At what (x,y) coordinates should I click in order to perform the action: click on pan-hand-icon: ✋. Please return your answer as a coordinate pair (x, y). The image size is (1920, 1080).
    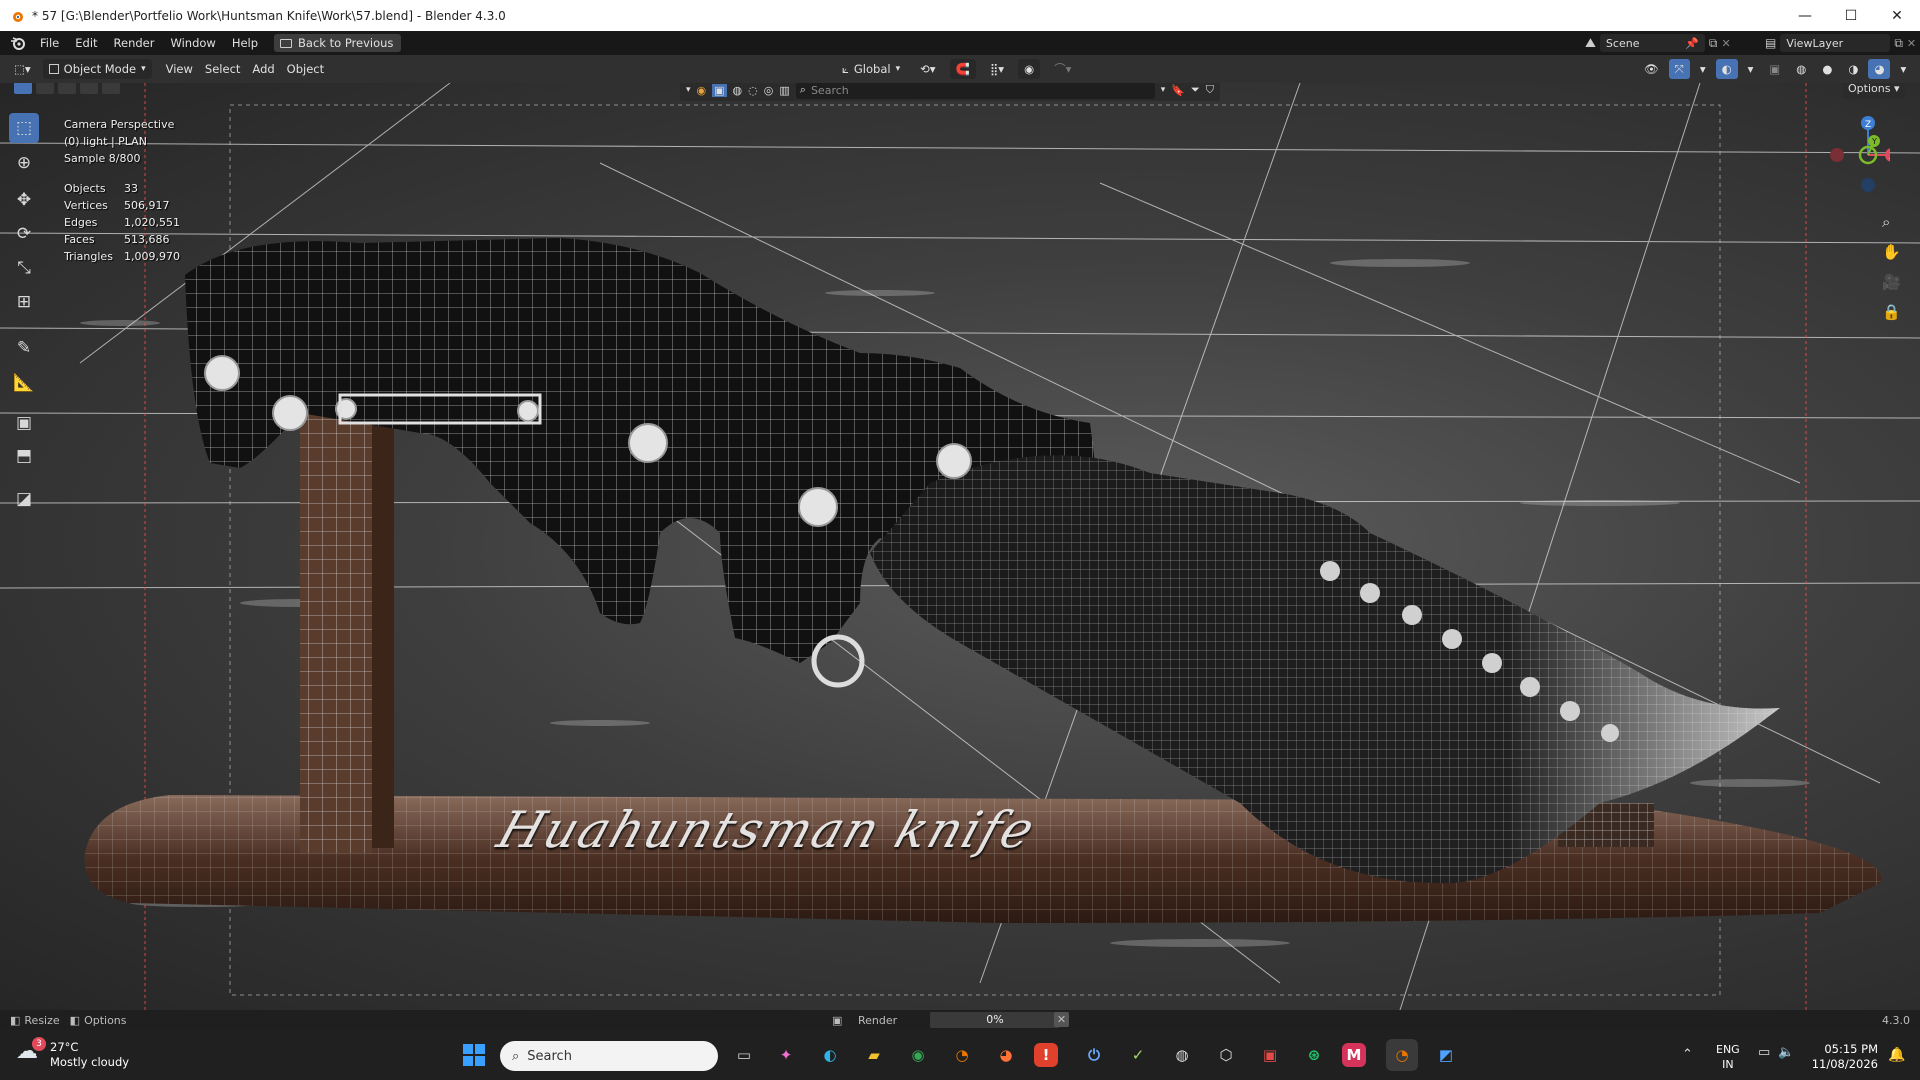
    Looking at the image, I should click on (1891, 252).